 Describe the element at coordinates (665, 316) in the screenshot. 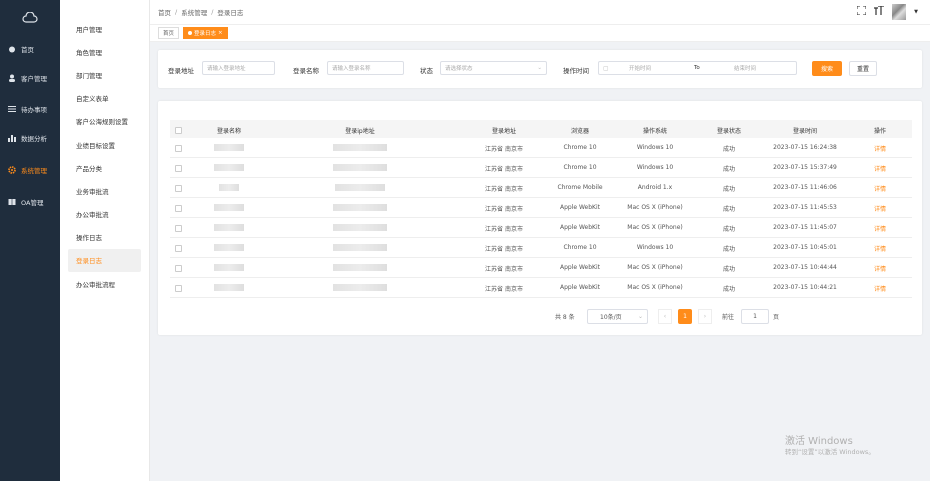

I see `prev-page-button: ‹` at that location.